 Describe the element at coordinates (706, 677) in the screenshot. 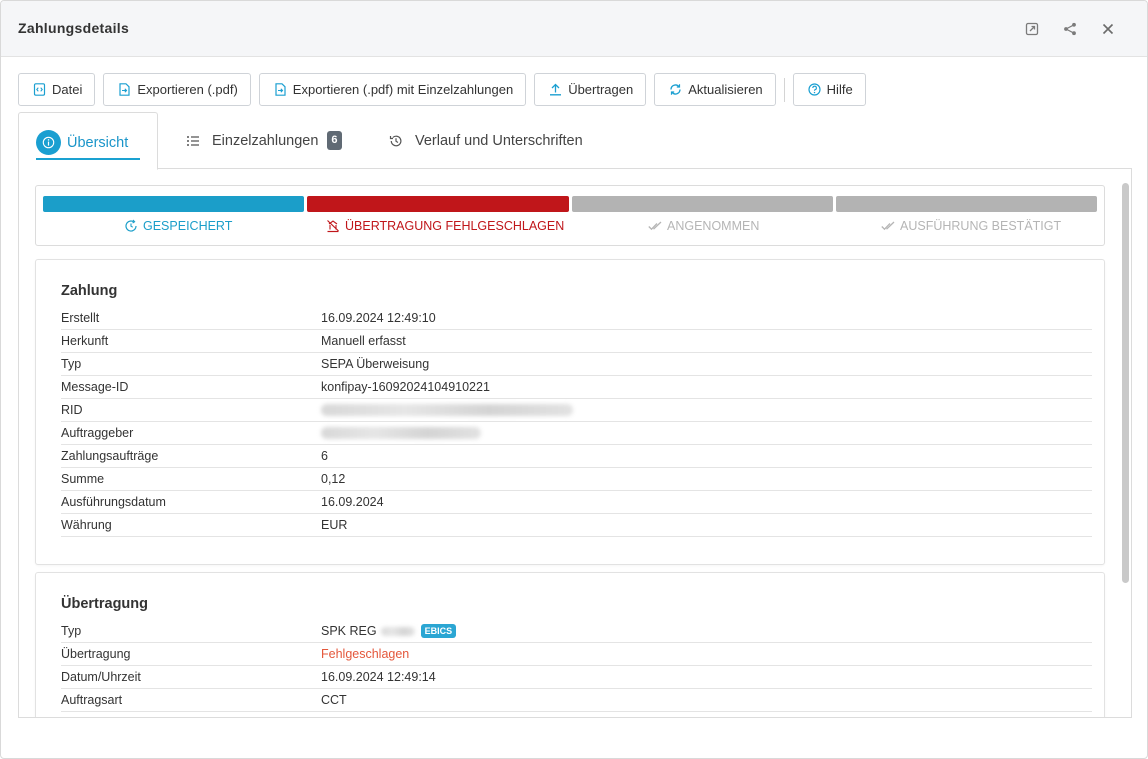

I see `transfer-row-value: 16.09.2024 12:49:14` at that location.